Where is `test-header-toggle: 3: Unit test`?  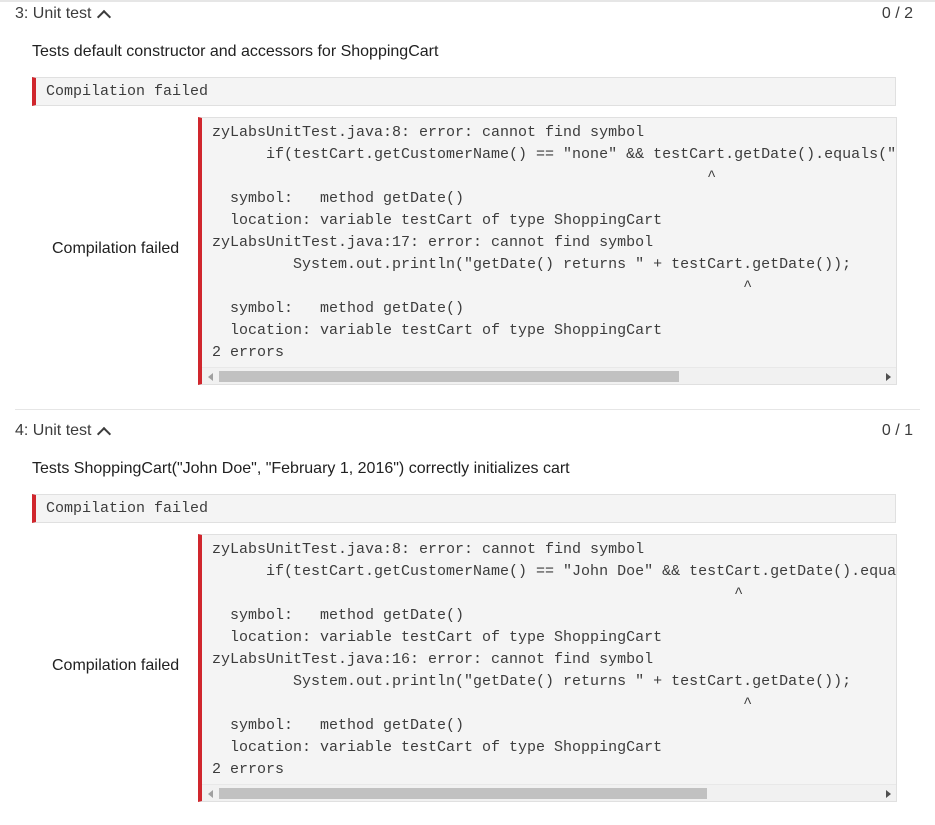
test-header-toggle: 3: Unit test is located at coordinates (63, 14).